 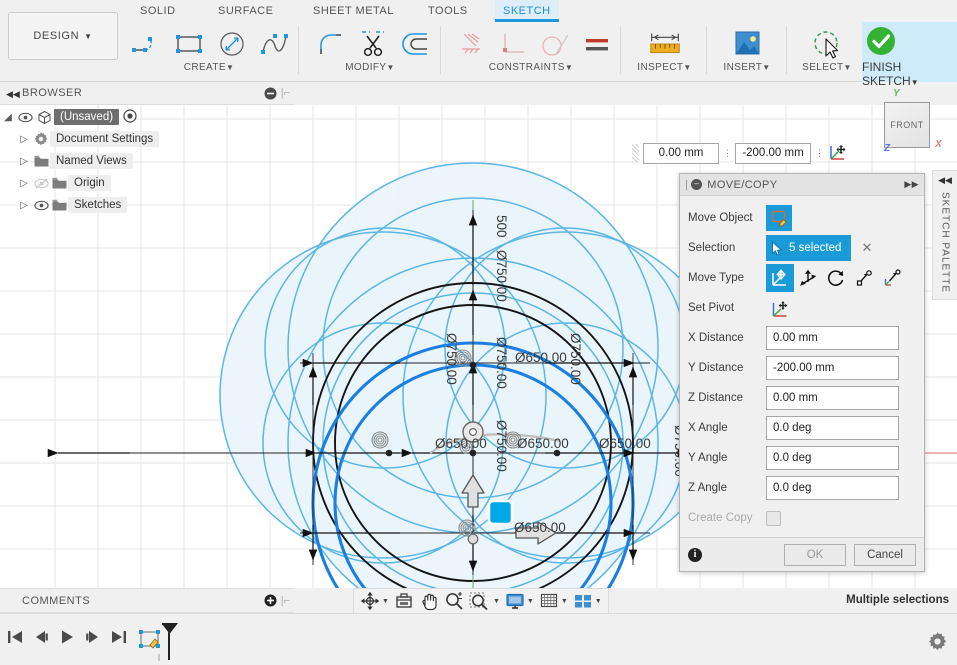 I want to click on measure-icon, so click(x=665, y=44).